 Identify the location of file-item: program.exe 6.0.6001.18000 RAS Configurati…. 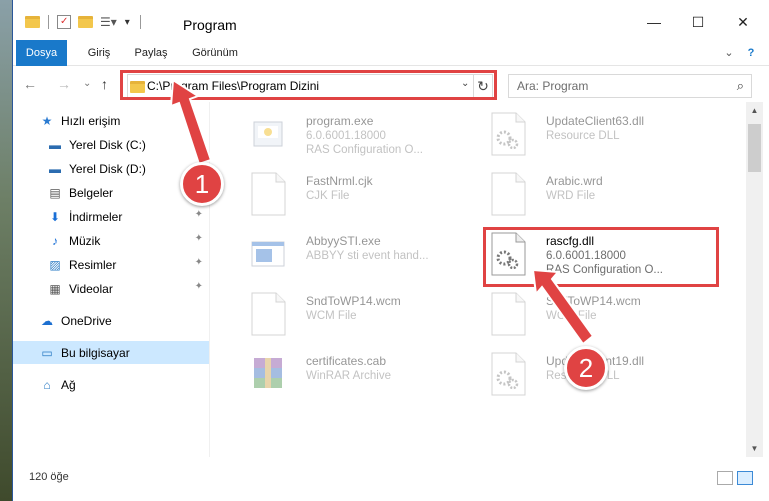
(340, 131).